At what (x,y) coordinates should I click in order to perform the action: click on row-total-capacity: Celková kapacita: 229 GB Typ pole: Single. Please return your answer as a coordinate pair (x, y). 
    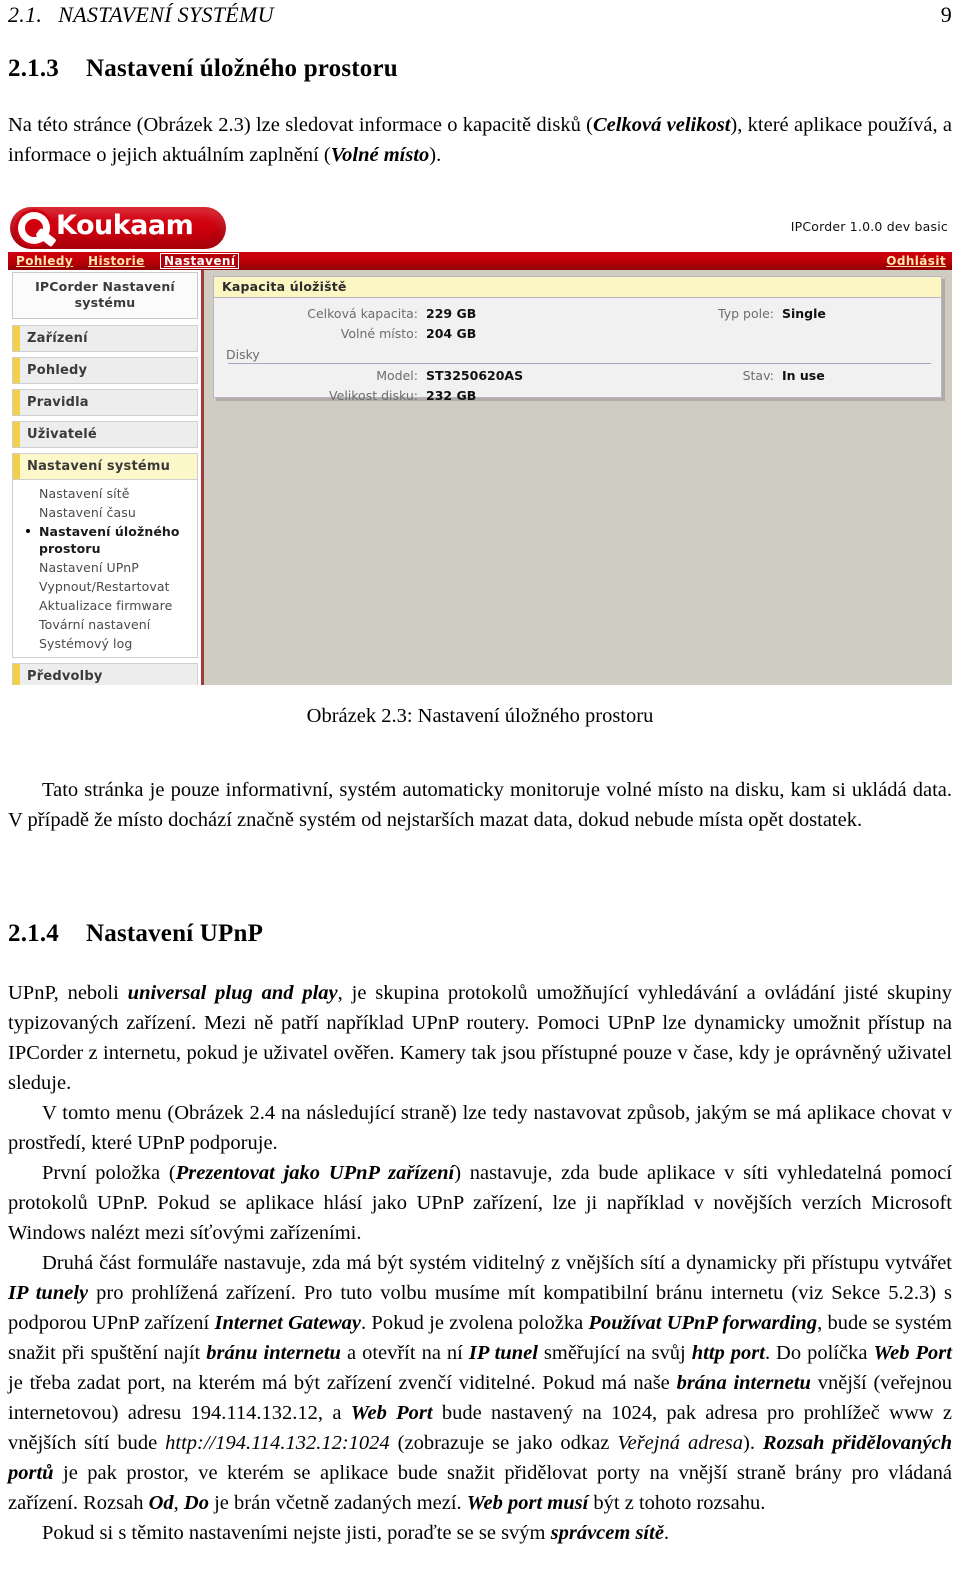
    Looking at the image, I should click on (577, 314).